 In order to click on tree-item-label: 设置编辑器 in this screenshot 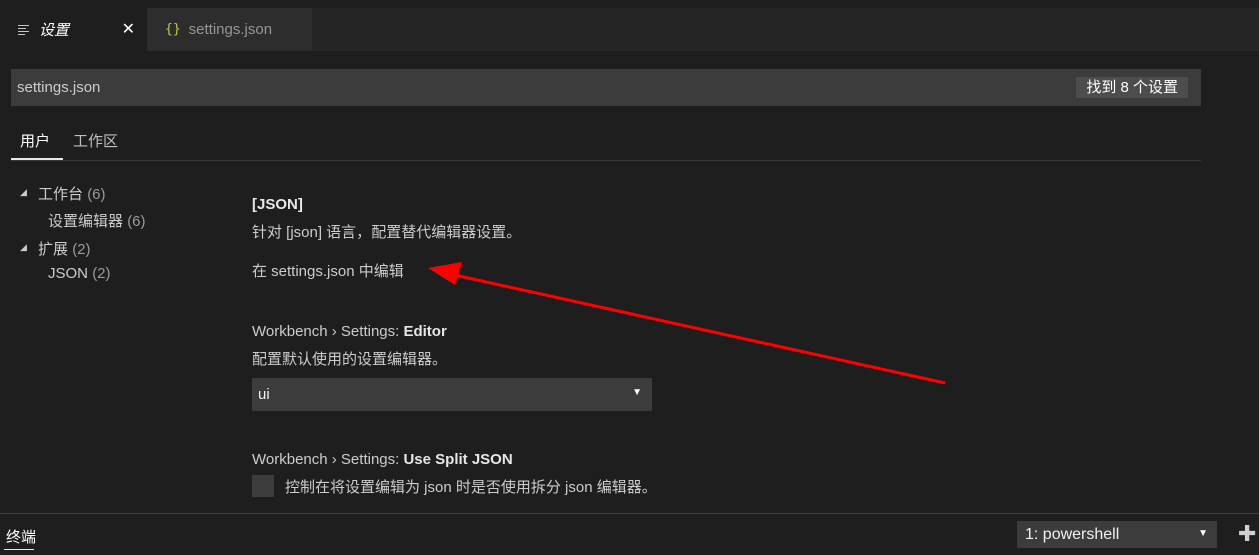, I will do `click(86, 221)`.